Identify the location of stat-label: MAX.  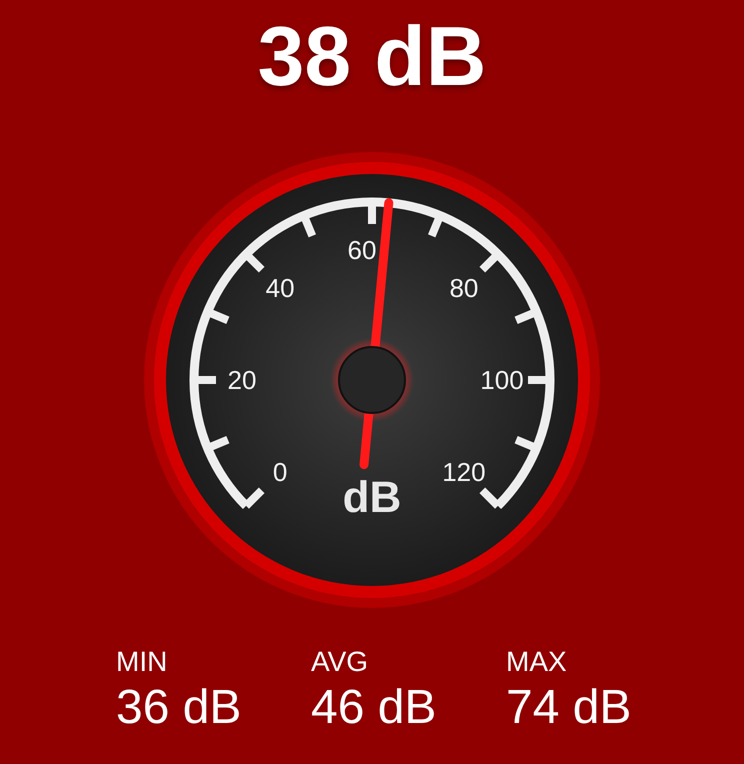
(536, 662).